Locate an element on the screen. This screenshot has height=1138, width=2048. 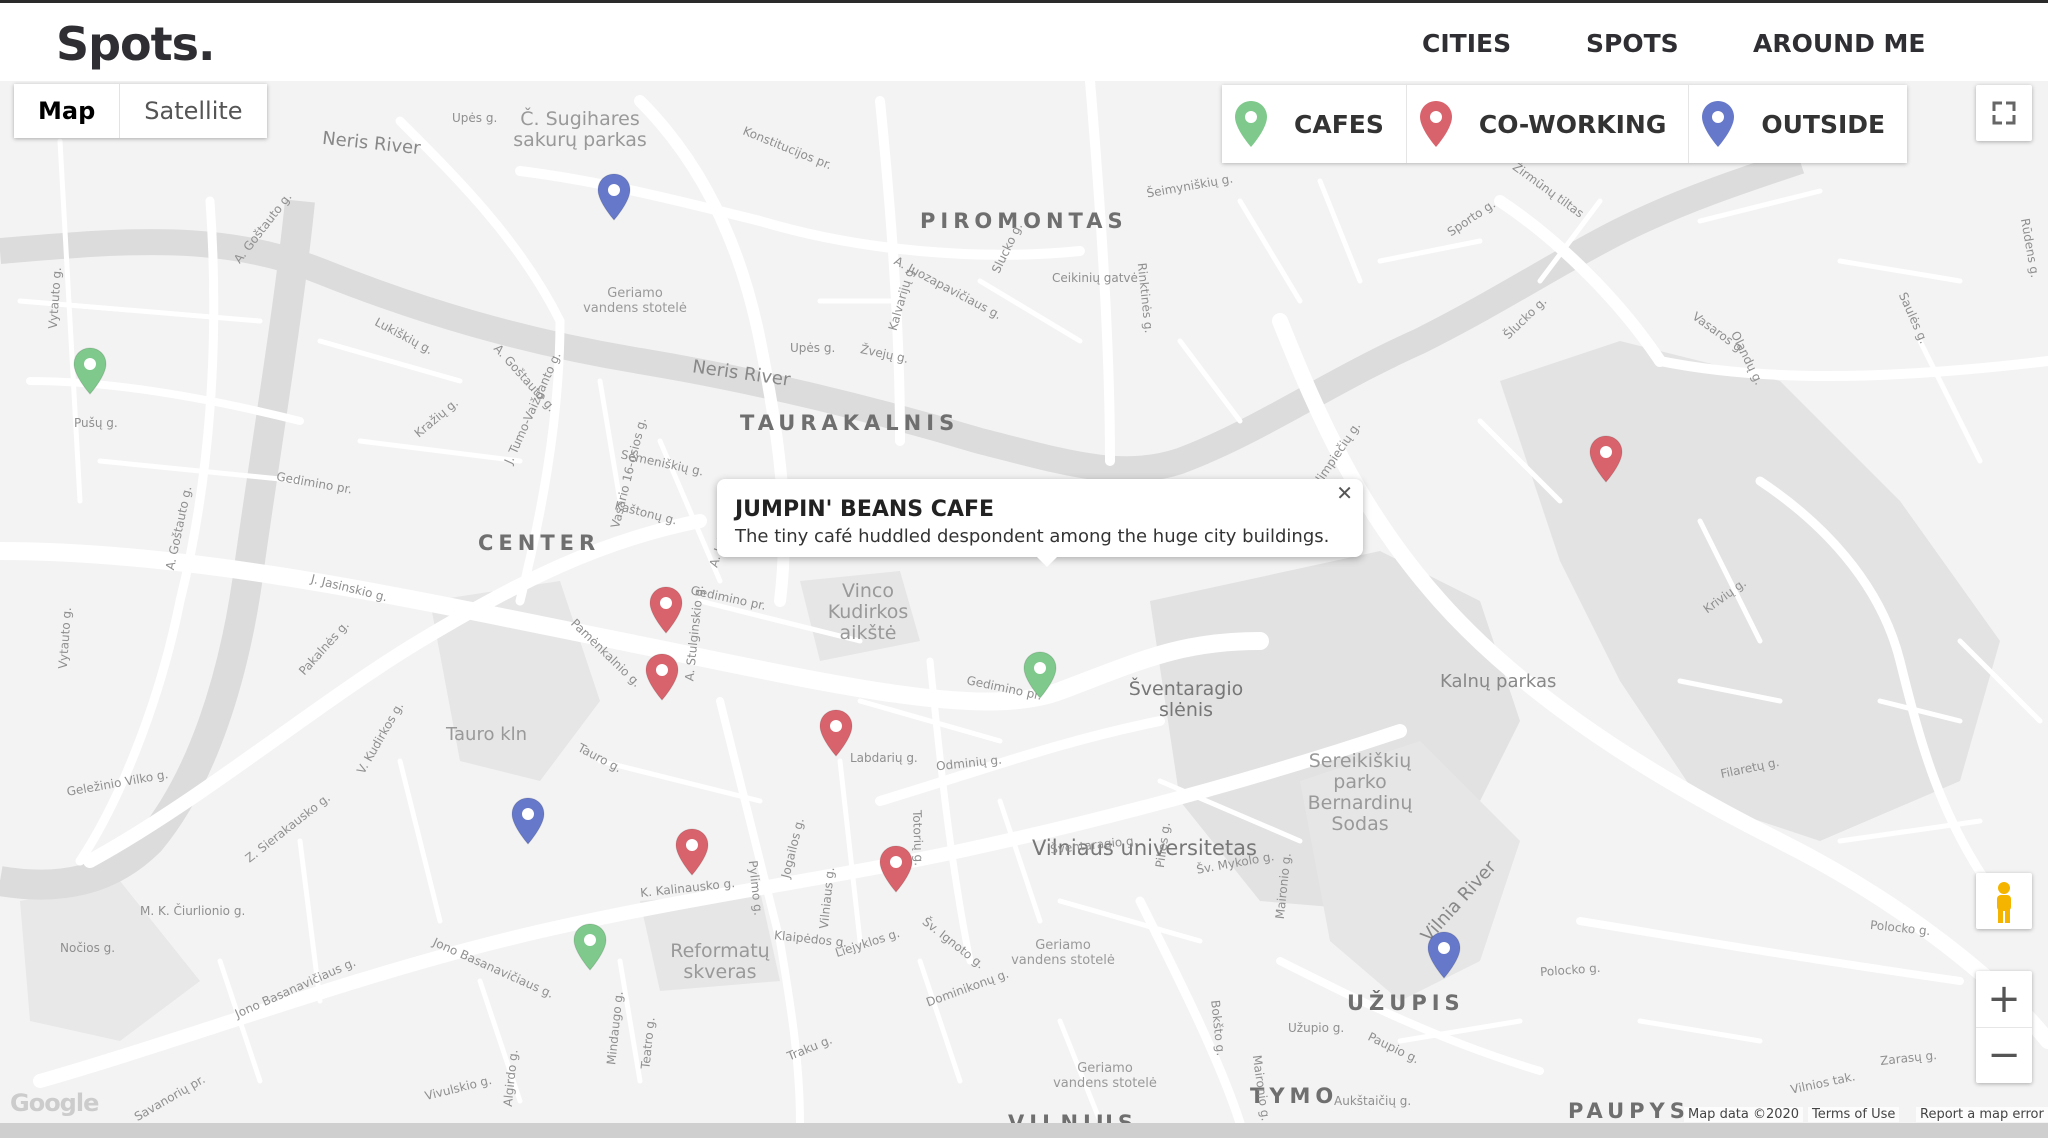
nav-around-me: AROUND ME is located at coordinates (1839, 43).